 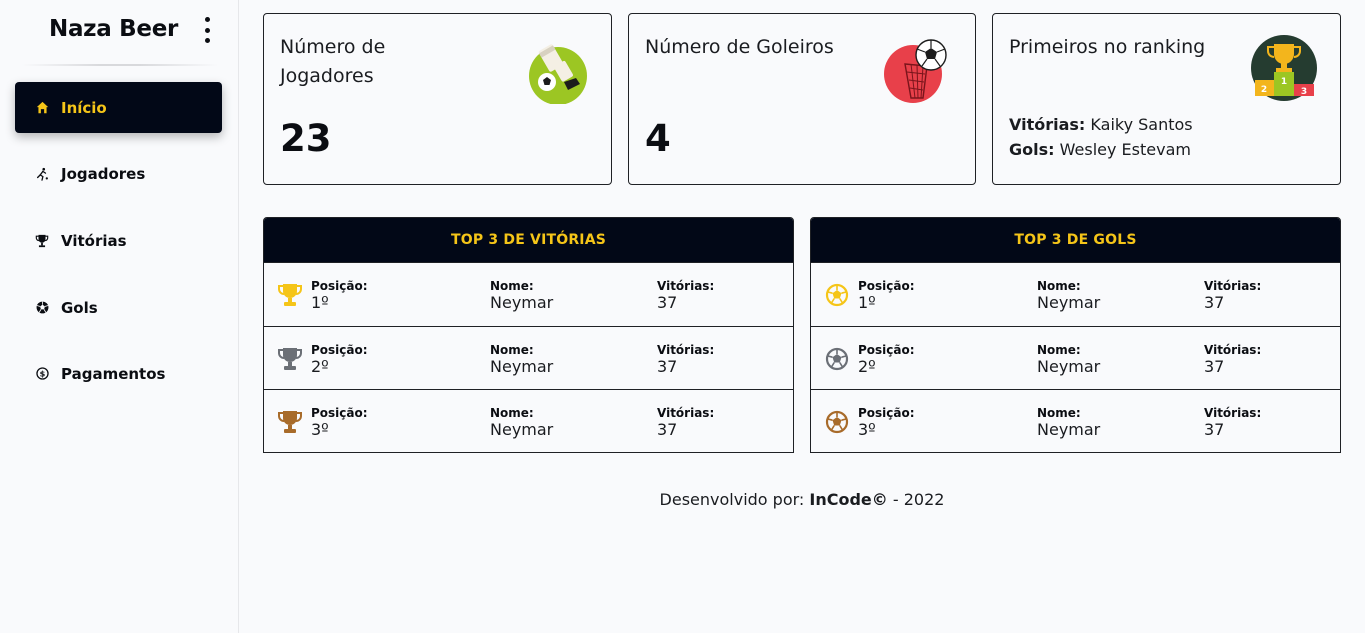 I want to click on sidebar-item-vitorias: Vitórias, so click(x=118, y=240).